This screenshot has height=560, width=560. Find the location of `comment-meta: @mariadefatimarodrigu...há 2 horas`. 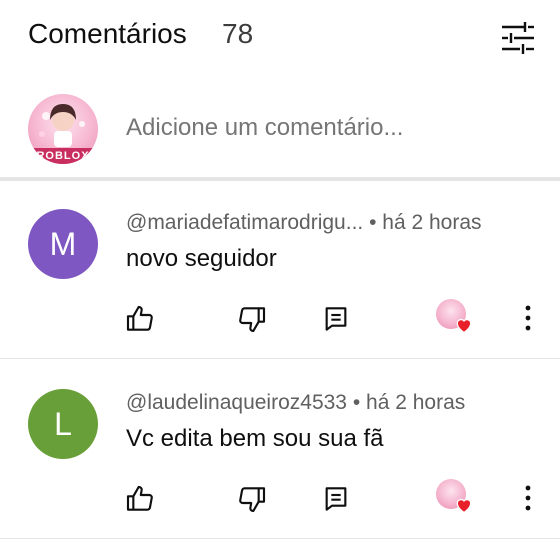

comment-meta: @mariadefatimarodrigu...há 2 horas is located at coordinates (304, 223).